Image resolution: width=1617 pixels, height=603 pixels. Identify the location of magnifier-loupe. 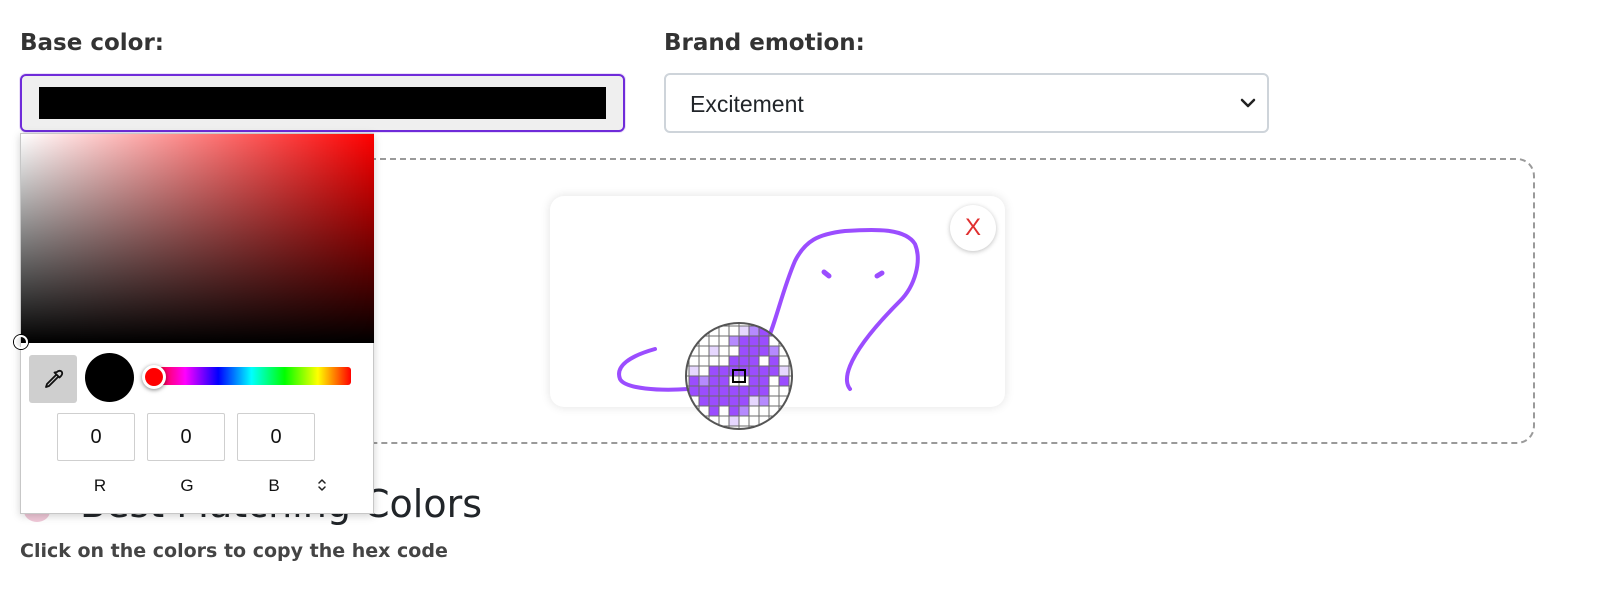
(739, 376).